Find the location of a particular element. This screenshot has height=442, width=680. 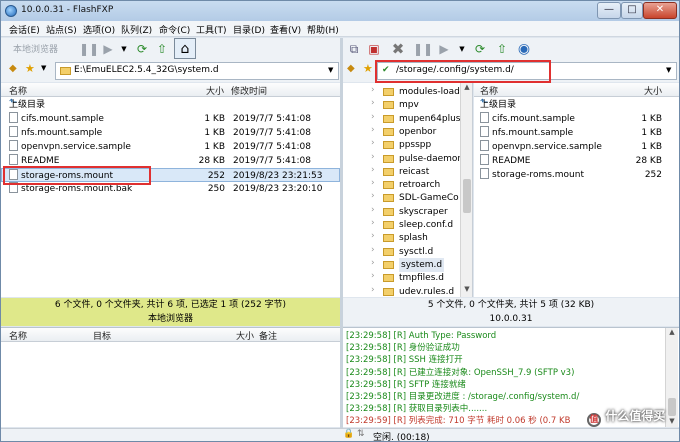

table-row: nfs.mount.sample 1 KB 2019/7/7 5:41:08 is located at coordinates (170, 133).